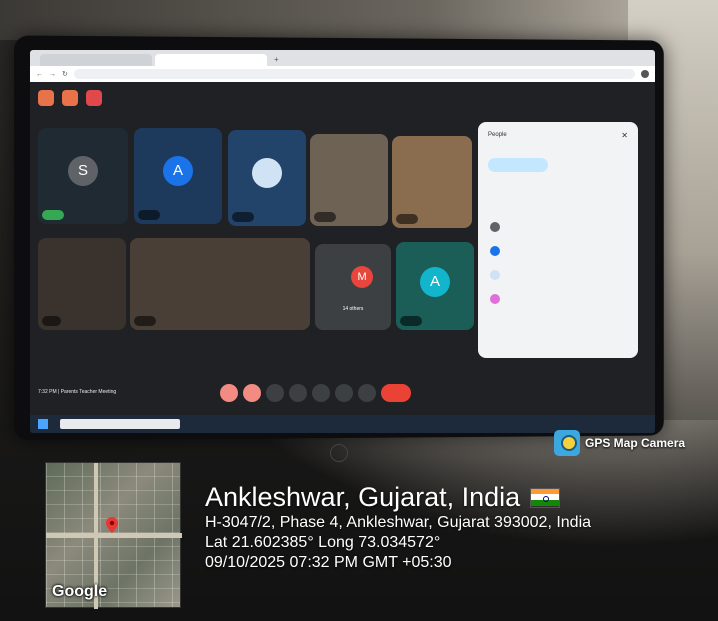  What do you see at coordinates (359, 20) in the screenshot?
I see `wall-top` at bounding box center [359, 20].